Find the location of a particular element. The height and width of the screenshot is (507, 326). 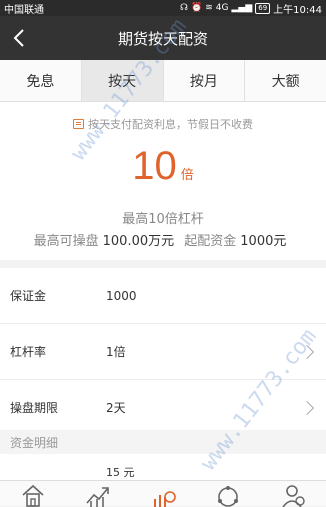

tab-daily: 按天 is located at coordinates (122, 80).